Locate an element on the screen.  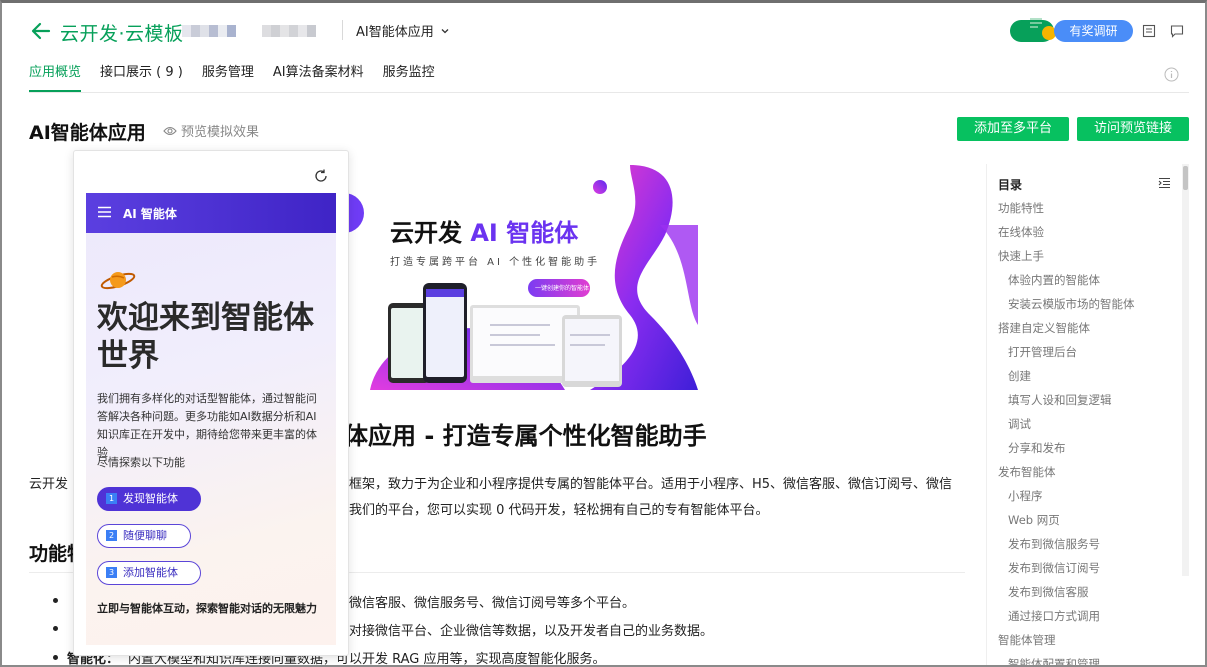
step-badge: 3 is located at coordinates (111, 572).